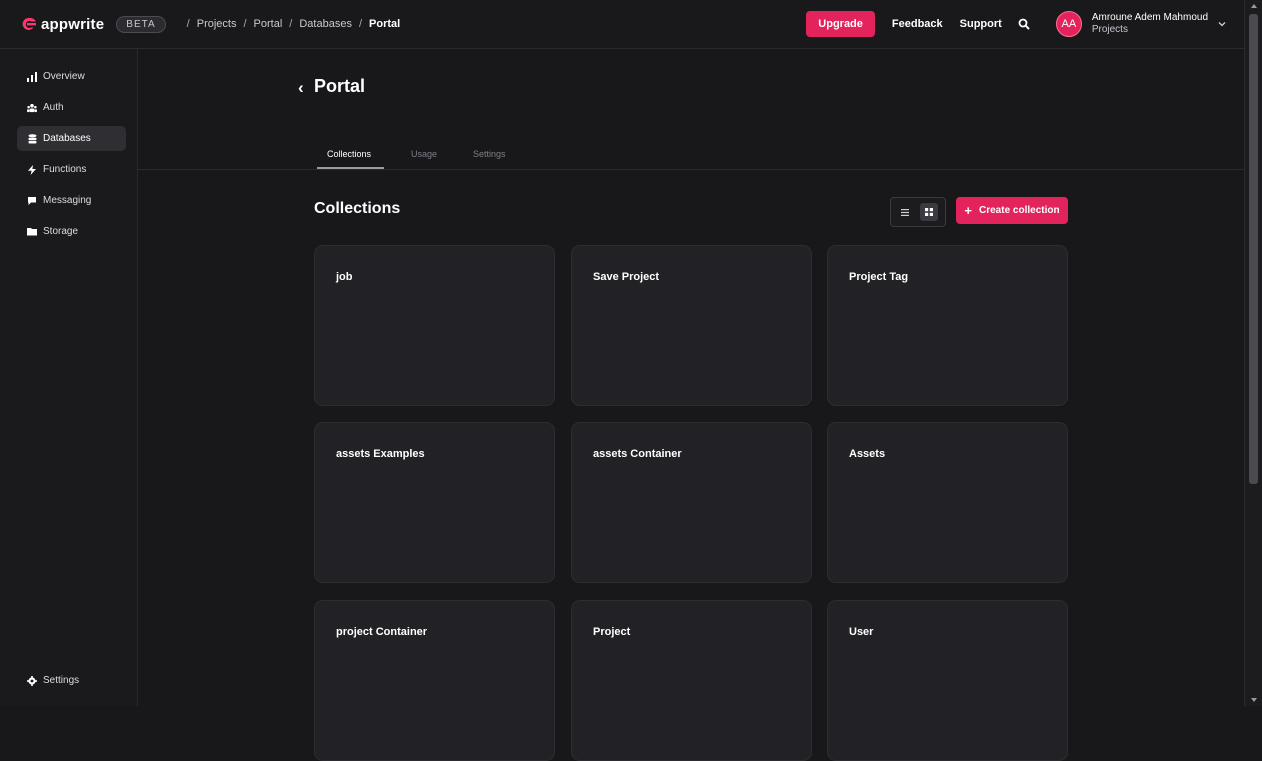 This screenshot has width=1262, height=761. What do you see at coordinates (325, 24) in the screenshot?
I see `breadcrumb-databases: Databases` at bounding box center [325, 24].